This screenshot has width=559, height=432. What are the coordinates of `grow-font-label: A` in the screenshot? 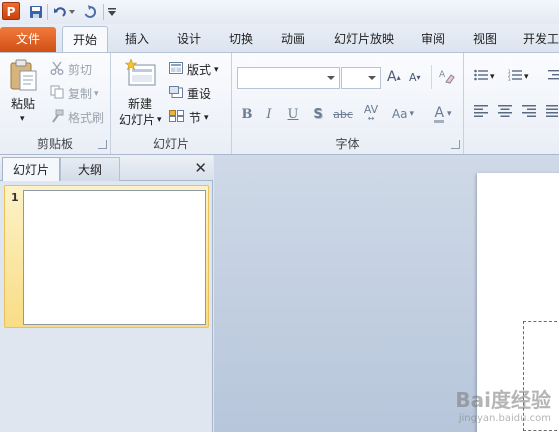 It's located at (392, 77).